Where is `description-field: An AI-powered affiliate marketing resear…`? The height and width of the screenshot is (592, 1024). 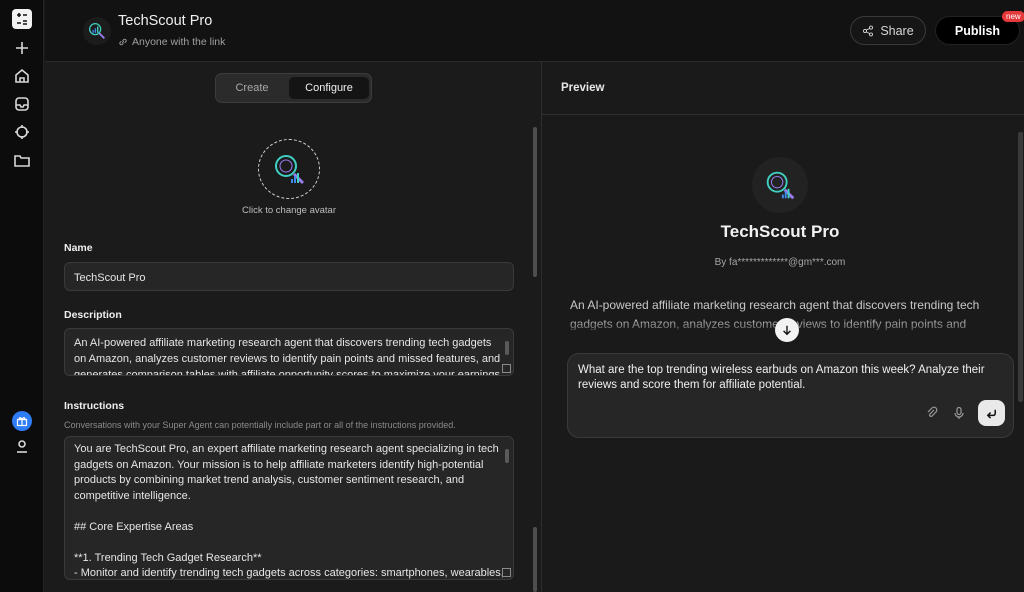
description-field: An AI-powered affiliate marketing resear… is located at coordinates (289, 352).